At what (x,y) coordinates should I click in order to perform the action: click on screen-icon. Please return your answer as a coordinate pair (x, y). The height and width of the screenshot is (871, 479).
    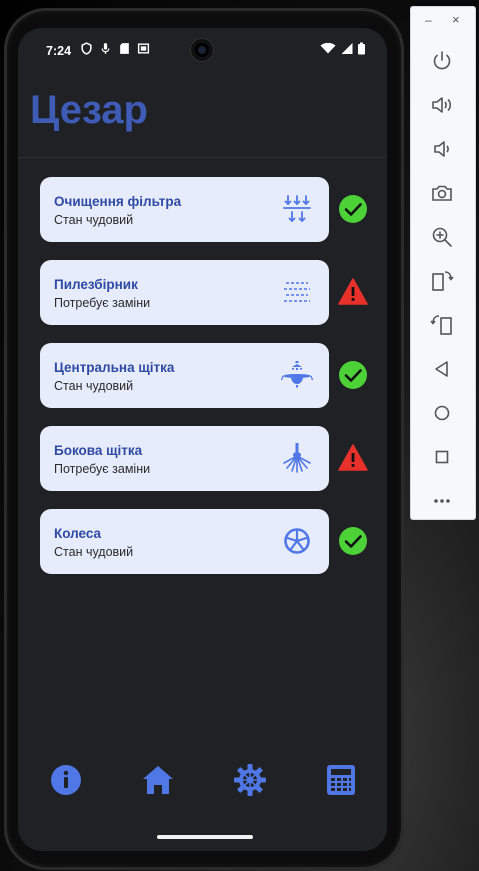
    Looking at the image, I should click on (143, 48).